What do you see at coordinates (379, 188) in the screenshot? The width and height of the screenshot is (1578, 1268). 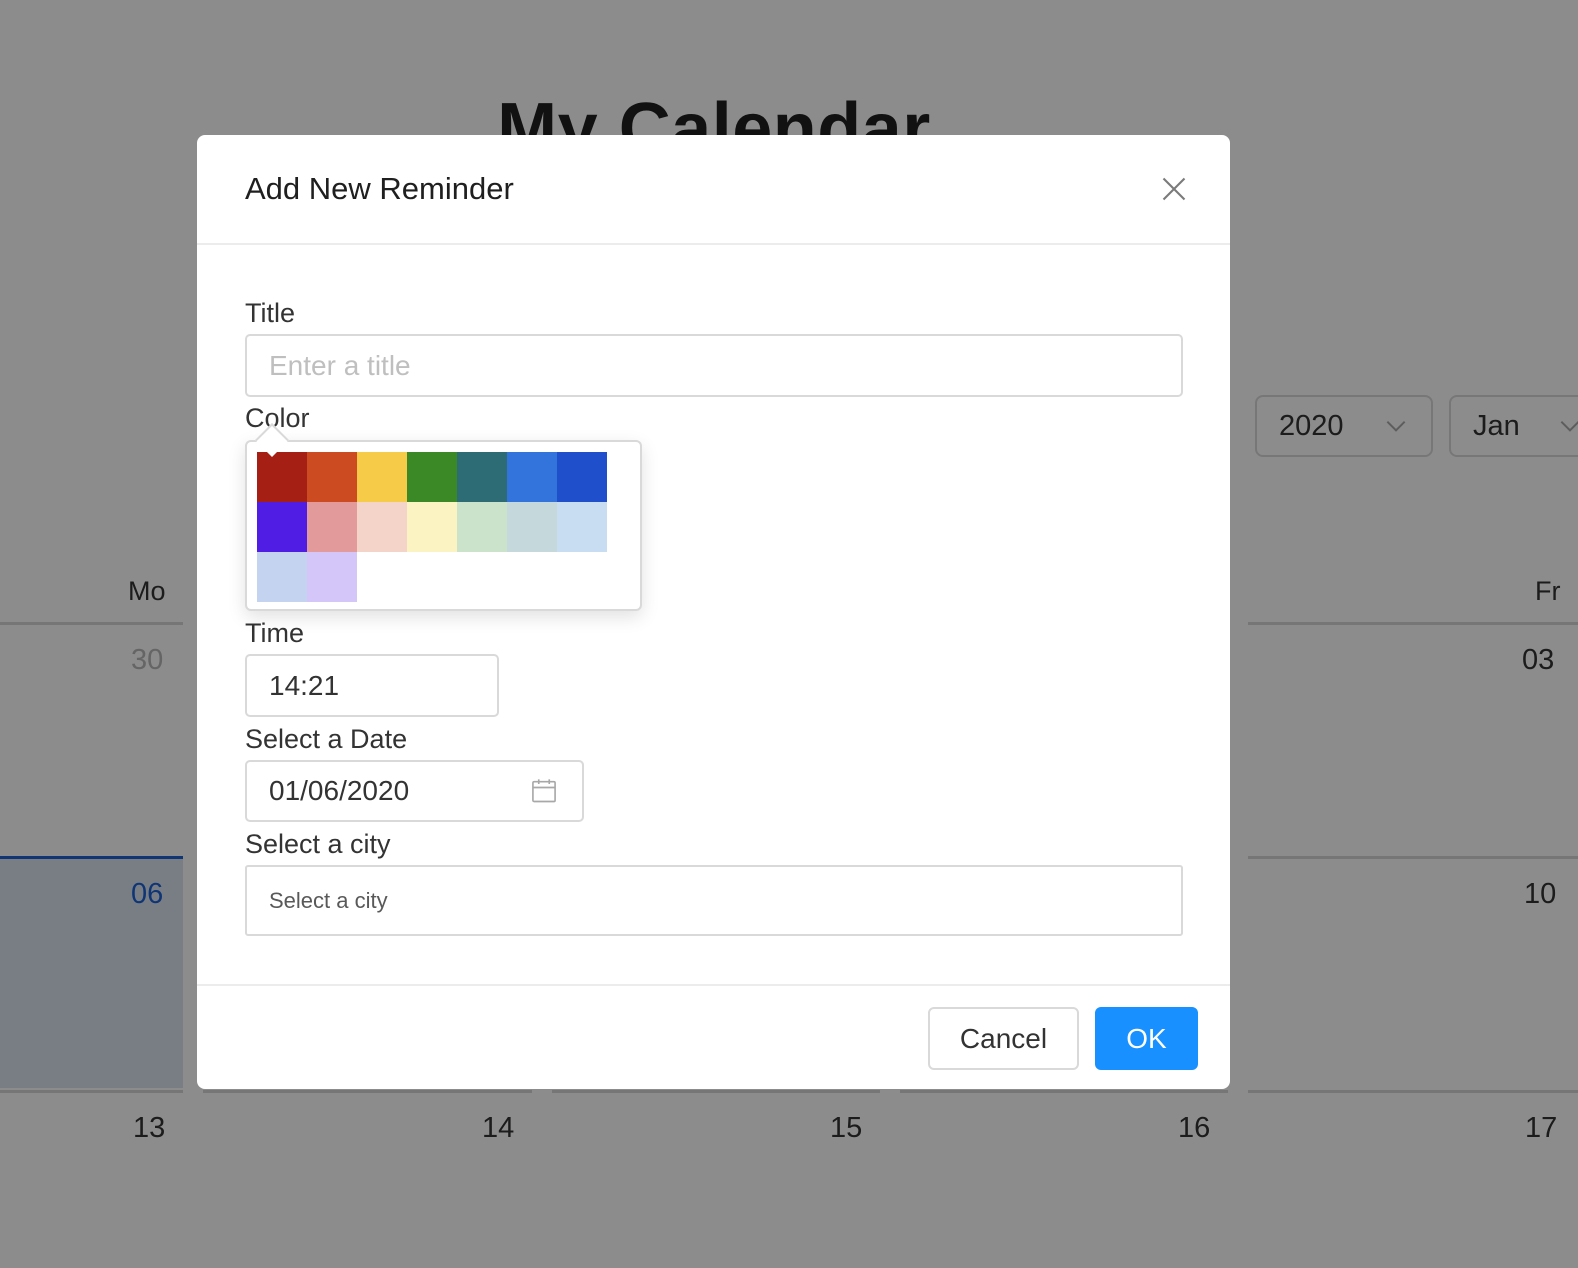 I see `modal-title: Add New Reminder` at bounding box center [379, 188].